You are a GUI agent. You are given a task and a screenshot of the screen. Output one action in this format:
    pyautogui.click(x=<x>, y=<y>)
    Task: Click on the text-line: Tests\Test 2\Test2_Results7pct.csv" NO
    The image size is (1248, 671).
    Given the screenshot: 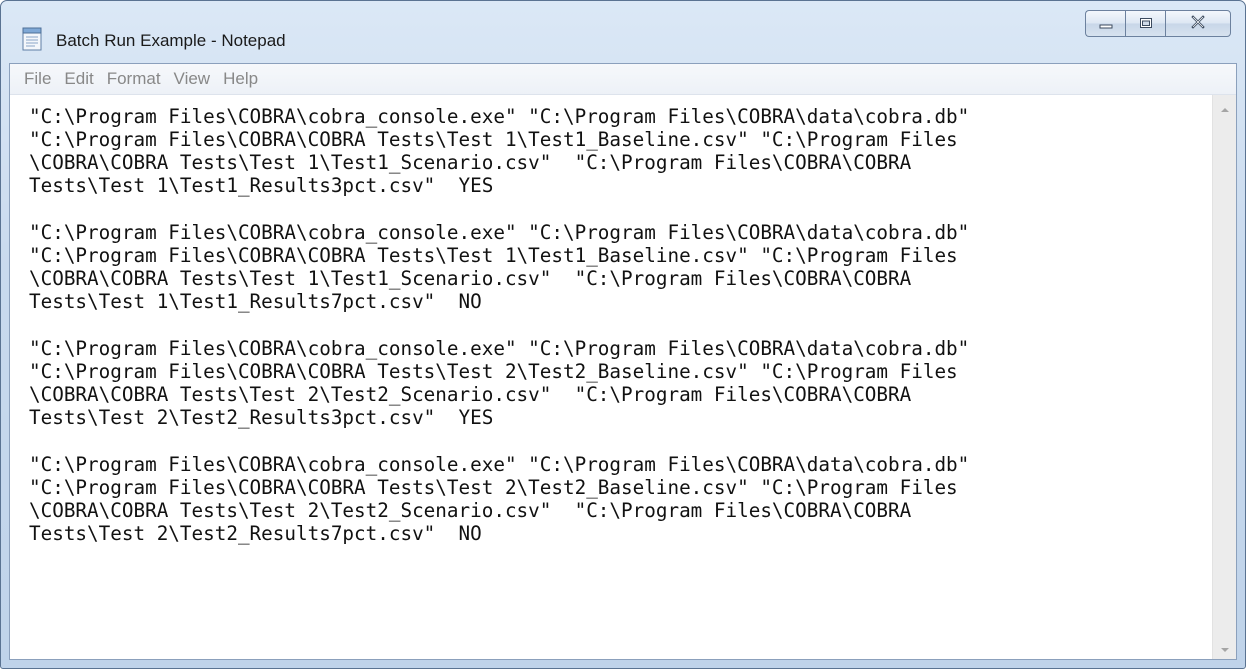 What is the action you would take?
    pyautogui.click(x=255, y=533)
    